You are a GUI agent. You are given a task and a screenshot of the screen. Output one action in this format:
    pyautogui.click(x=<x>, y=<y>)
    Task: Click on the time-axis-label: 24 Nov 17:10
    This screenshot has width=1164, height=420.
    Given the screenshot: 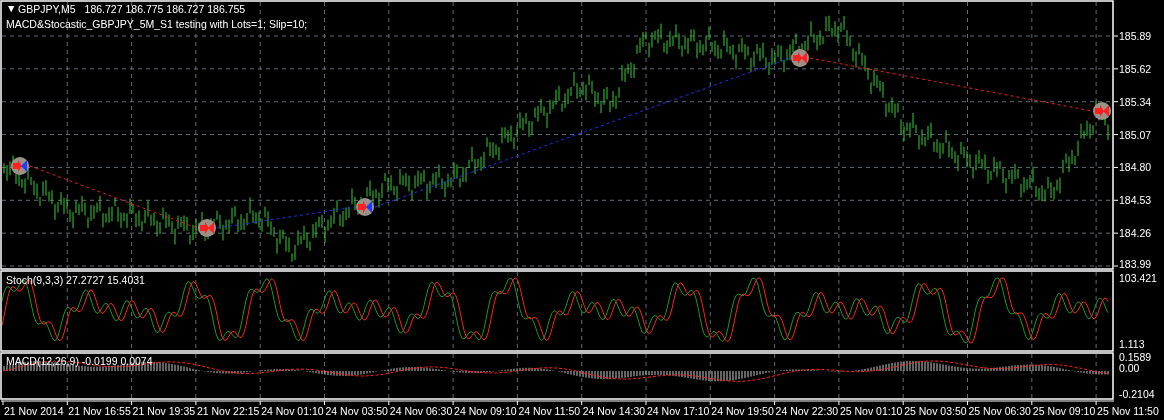 What is the action you would take?
    pyautogui.click(x=678, y=411)
    